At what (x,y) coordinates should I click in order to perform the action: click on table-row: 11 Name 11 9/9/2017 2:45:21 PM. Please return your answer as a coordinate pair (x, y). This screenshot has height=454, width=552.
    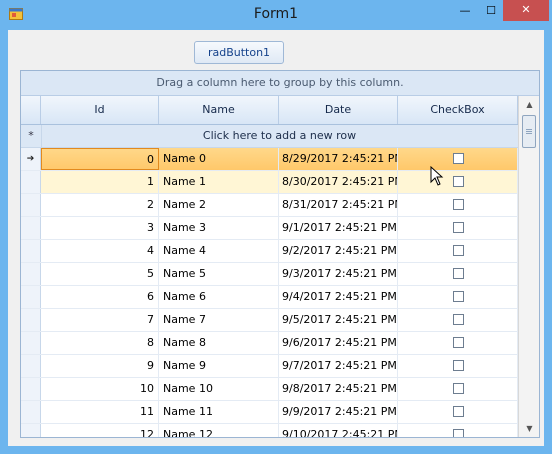
    Looking at the image, I should click on (269, 412).